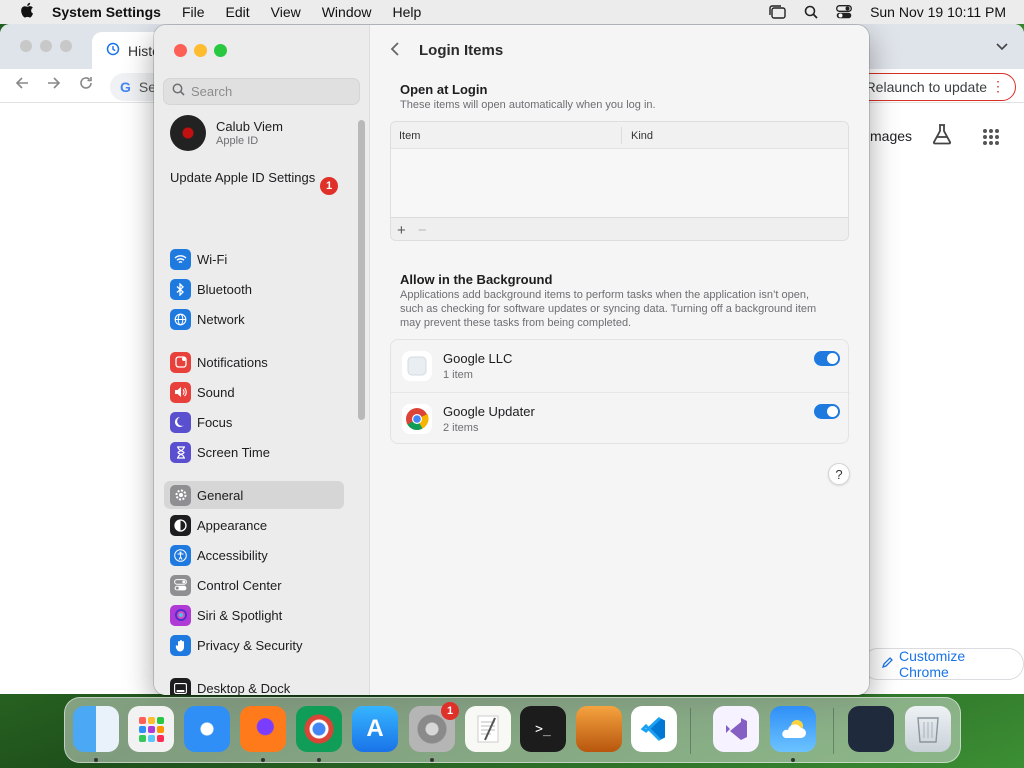  What do you see at coordinates (249, 126) in the screenshot?
I see `profile-name: Calub Viem` at bounding box center [249, 126].